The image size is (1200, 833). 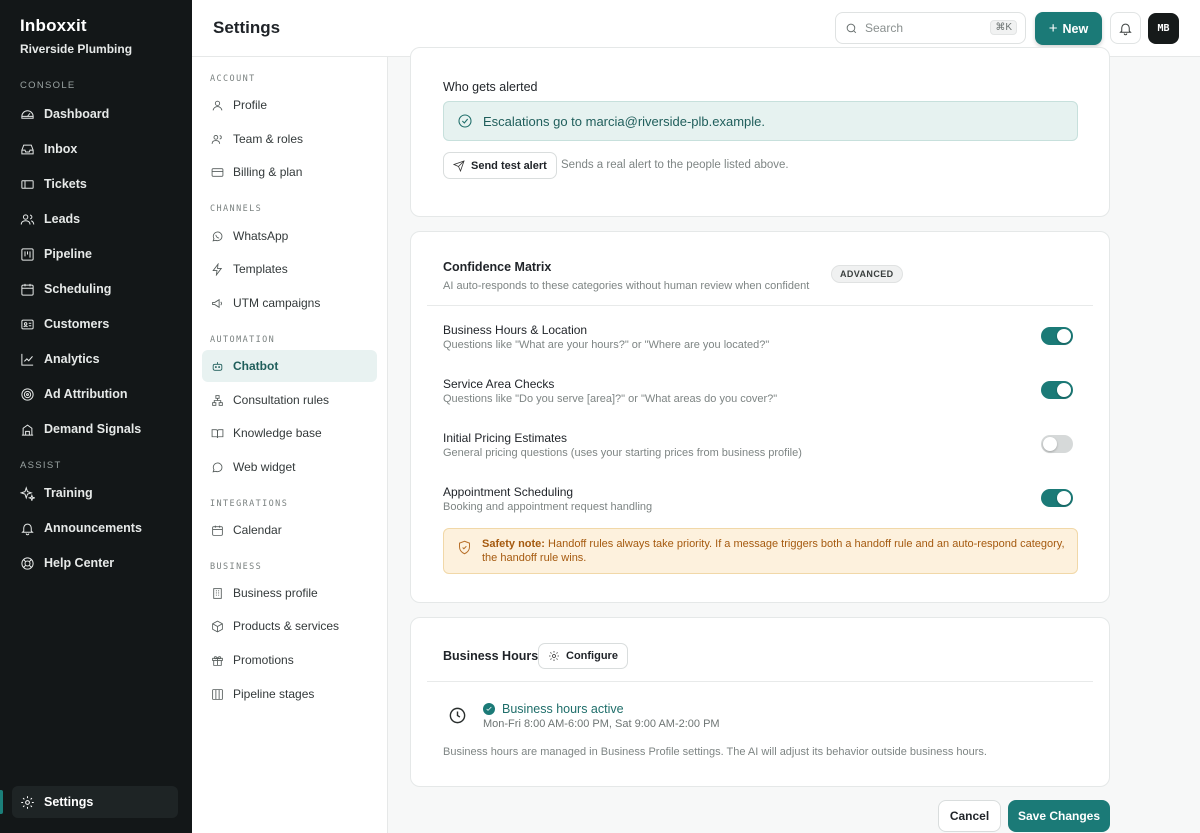 I want to click on inbox-icon, so click(x=27, y=149).